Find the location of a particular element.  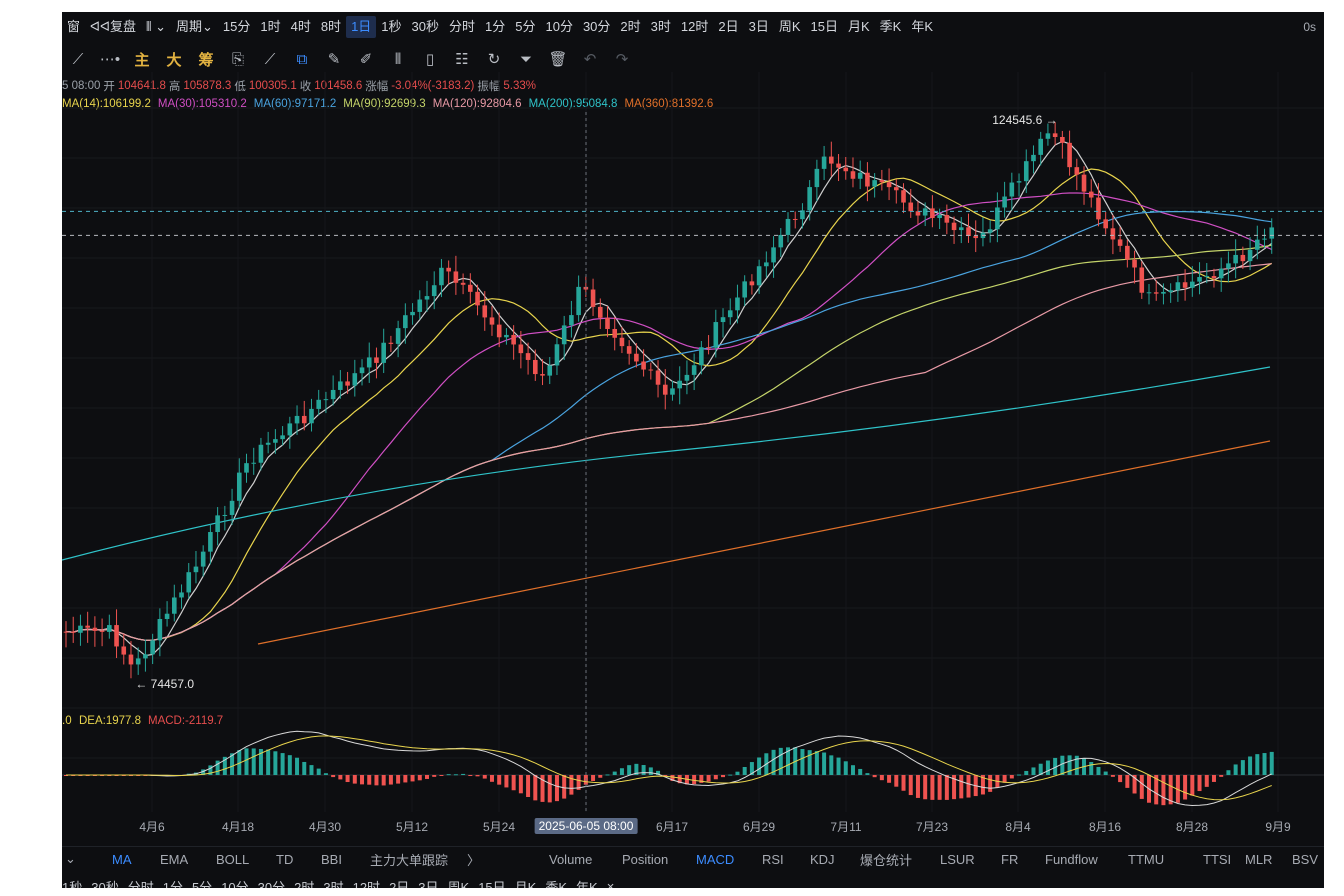

timeframe-item: 3日 is located at coordinates (428, 883).